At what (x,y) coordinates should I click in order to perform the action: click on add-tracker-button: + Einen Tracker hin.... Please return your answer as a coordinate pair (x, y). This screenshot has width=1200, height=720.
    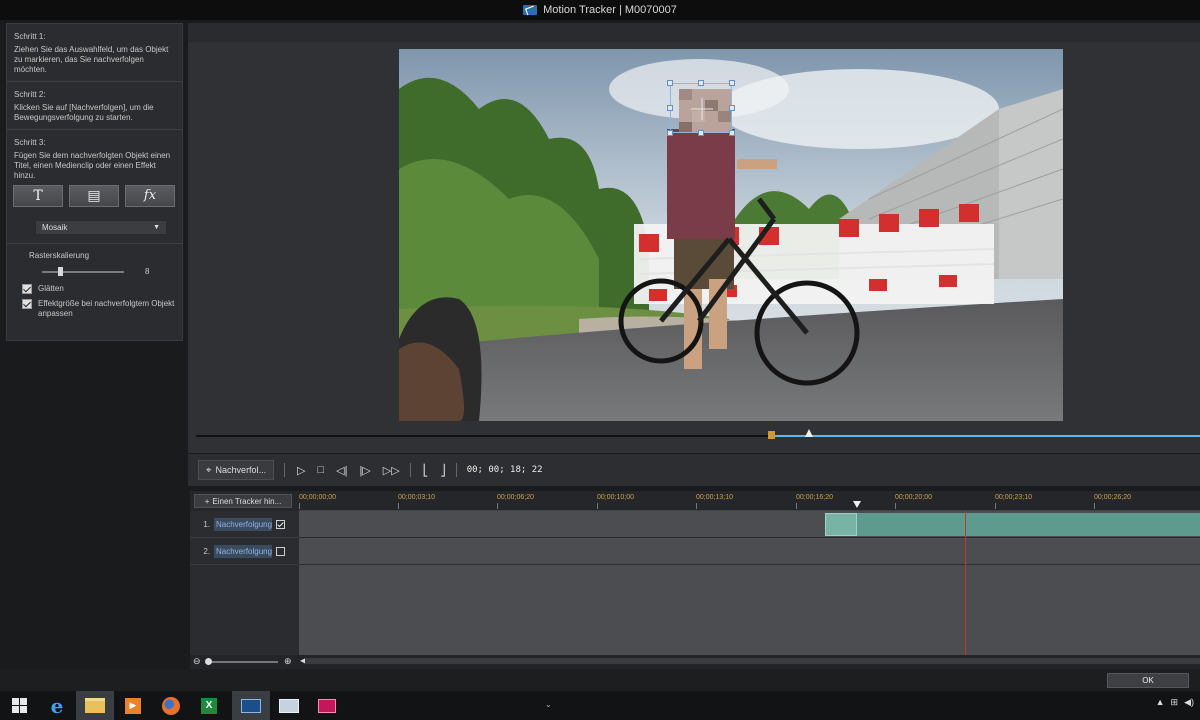
    Looking at the image, I should click on (243, 501).